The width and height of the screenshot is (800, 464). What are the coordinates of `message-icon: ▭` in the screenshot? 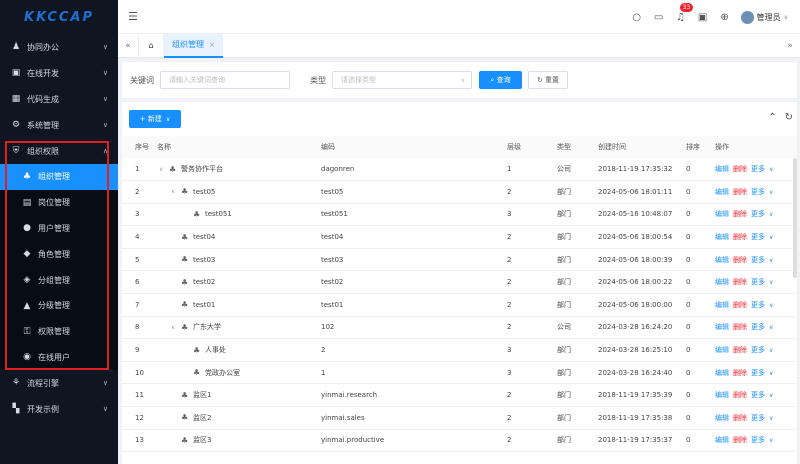 It's located at (659, 17).